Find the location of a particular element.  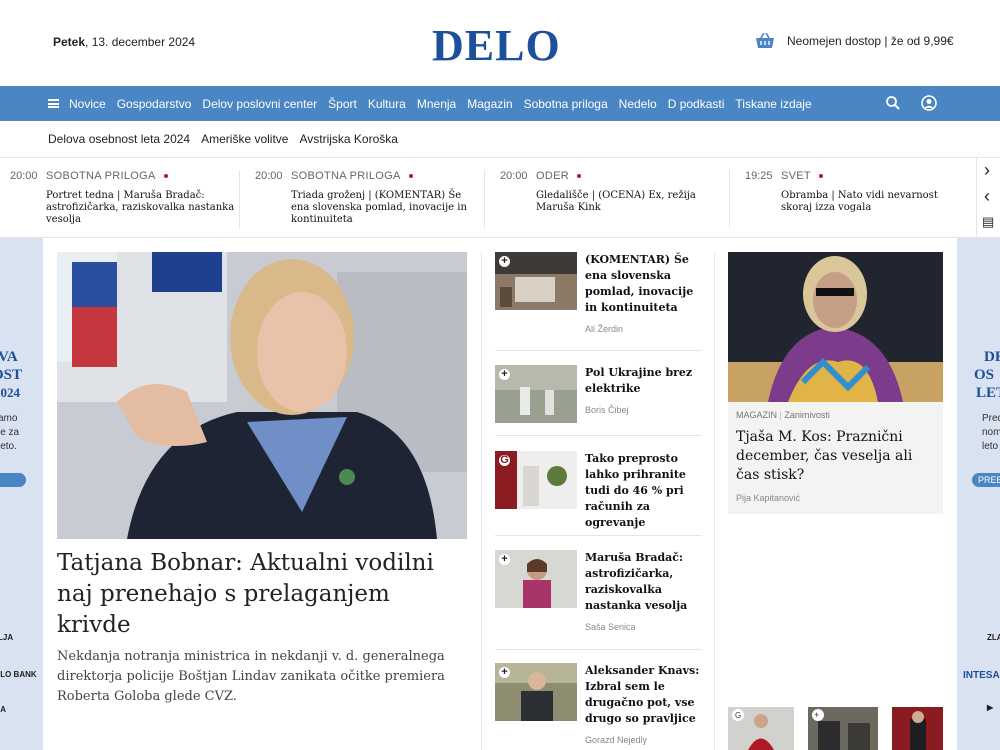

chevron-left-icon: ‹ is located at coordinates (987, 196).